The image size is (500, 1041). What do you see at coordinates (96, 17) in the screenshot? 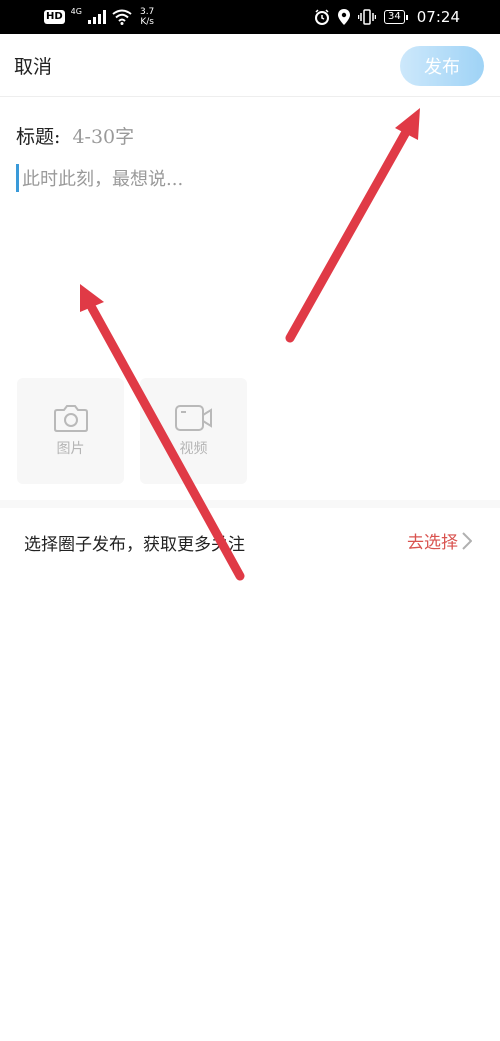
I see `signal-icon` at bounding box center [96, 17].